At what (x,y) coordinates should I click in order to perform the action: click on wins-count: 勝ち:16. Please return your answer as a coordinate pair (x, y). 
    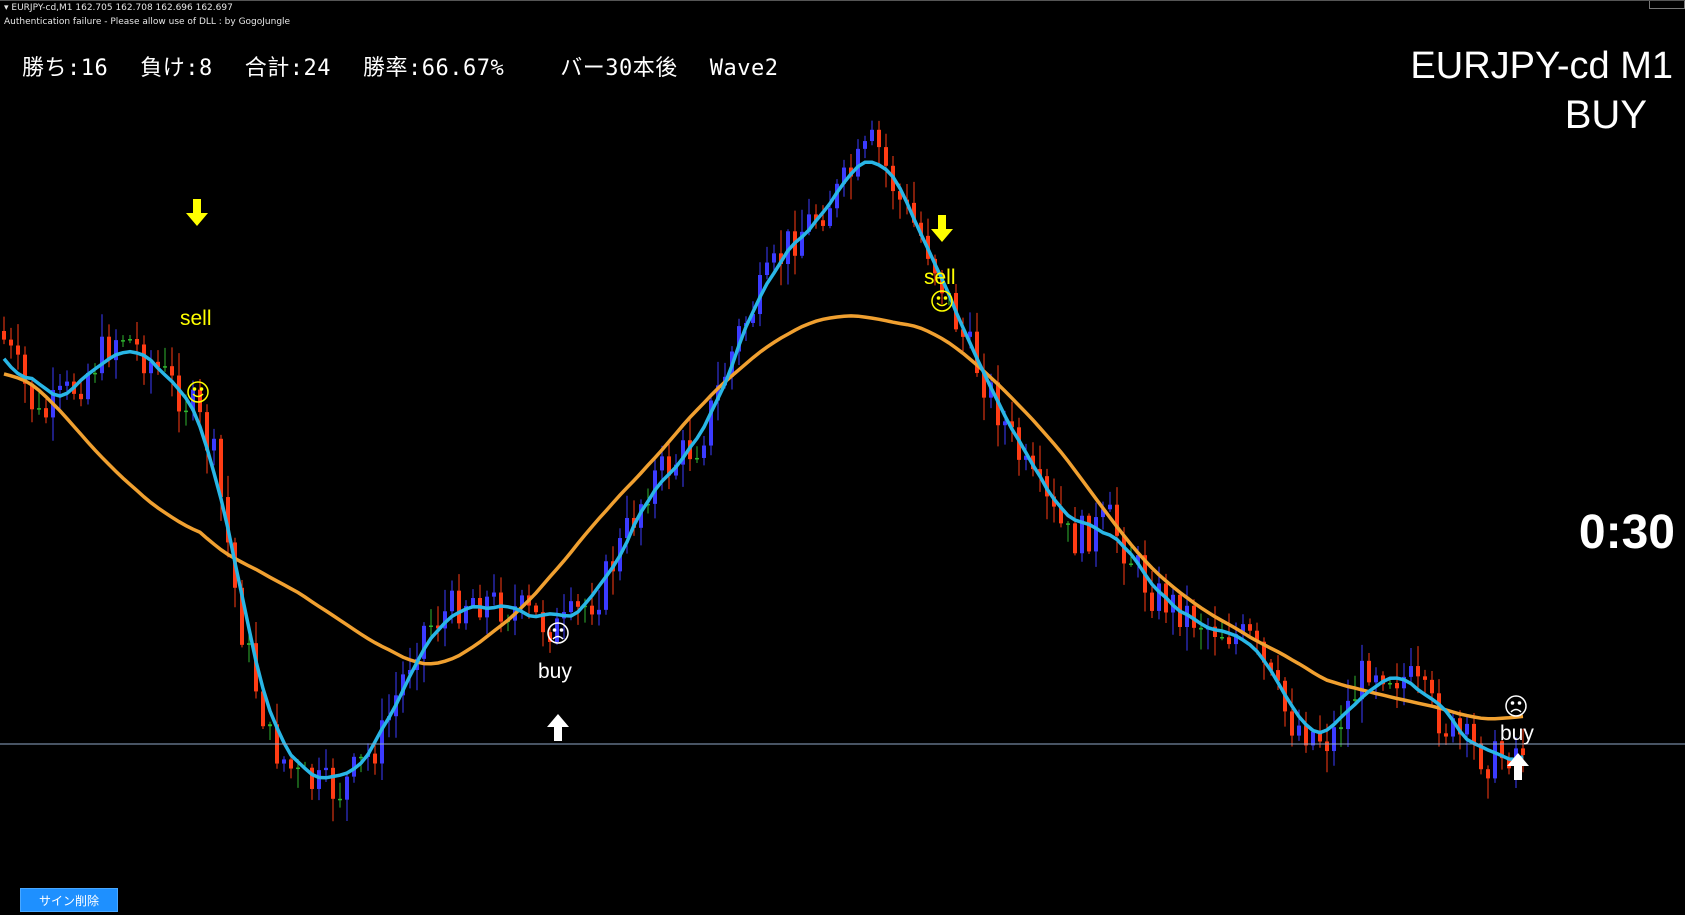
    Looking at the image, I should click on (65, 68).